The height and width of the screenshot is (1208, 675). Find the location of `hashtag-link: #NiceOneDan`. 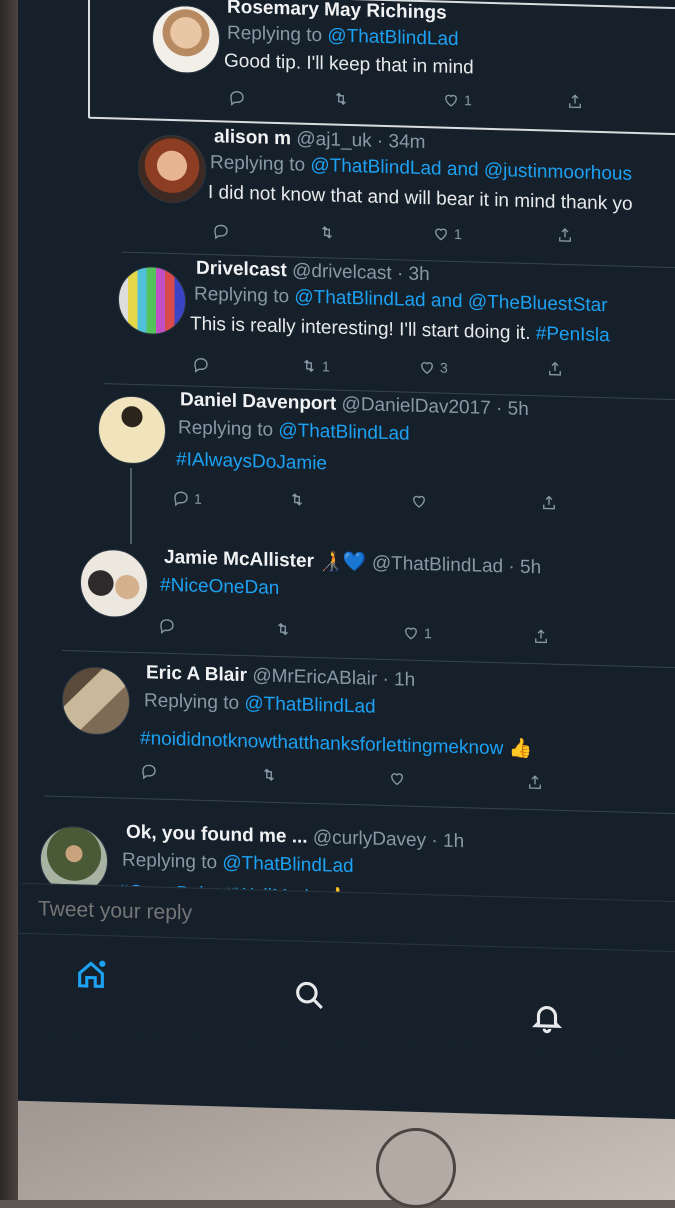

hashtag-link: #NiceOneDan is located at coordinates (219, 587).